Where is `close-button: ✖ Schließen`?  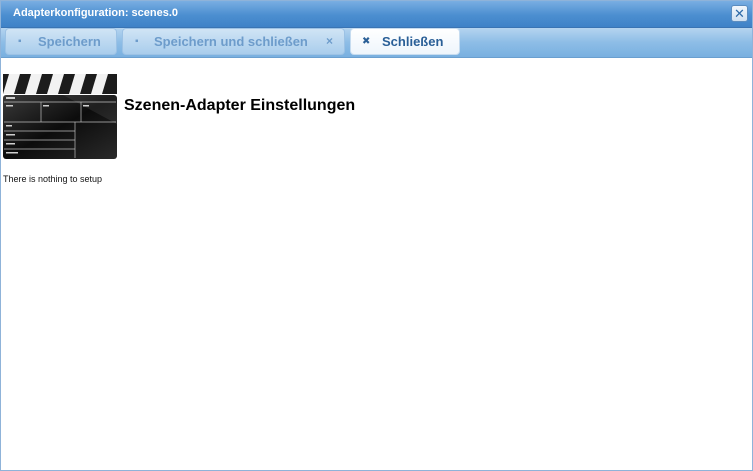
close-button: ✖ Schließen is located at coordinates (405, 41).